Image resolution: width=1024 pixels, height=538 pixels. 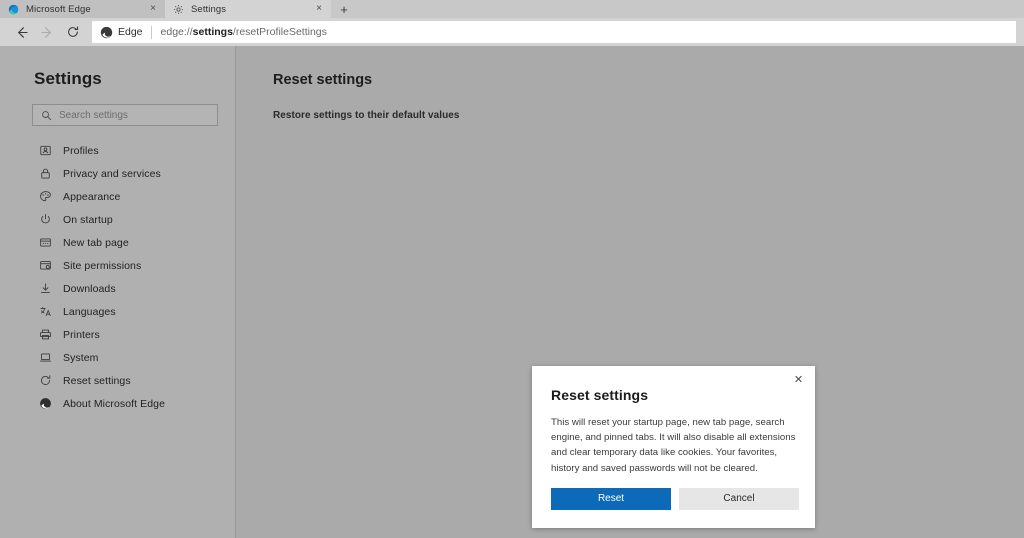 What do you see at coordinates (675, 499) in the screenshot?
I see `dialog-actions: Reset Cancel` at bounding box center [675, 499].